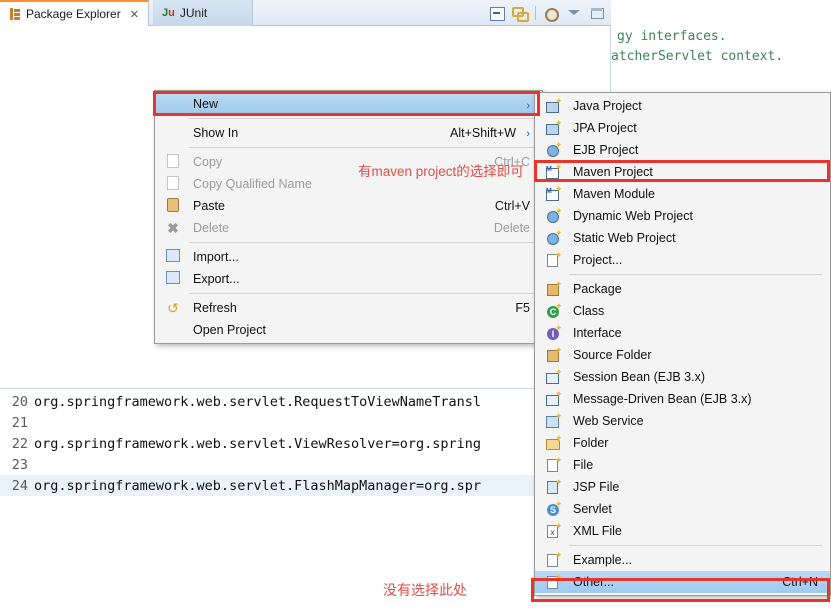 This screenshot has height=609, width=831. I want to click on refresh-icon: ↺, so click(173, 308).